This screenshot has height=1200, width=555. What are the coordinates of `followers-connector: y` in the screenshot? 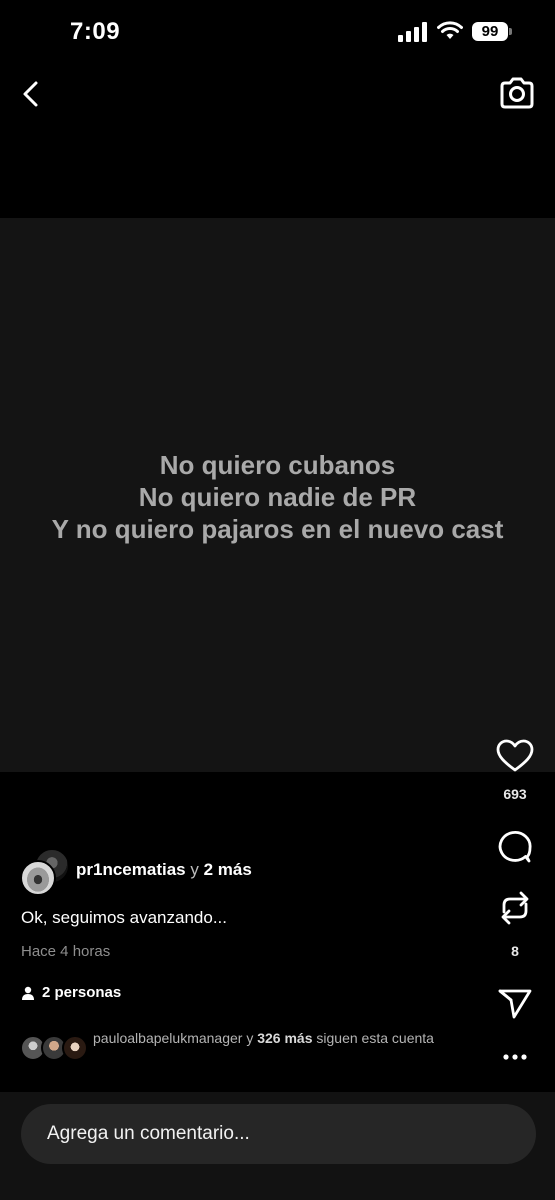 It's located at (250, 1038).